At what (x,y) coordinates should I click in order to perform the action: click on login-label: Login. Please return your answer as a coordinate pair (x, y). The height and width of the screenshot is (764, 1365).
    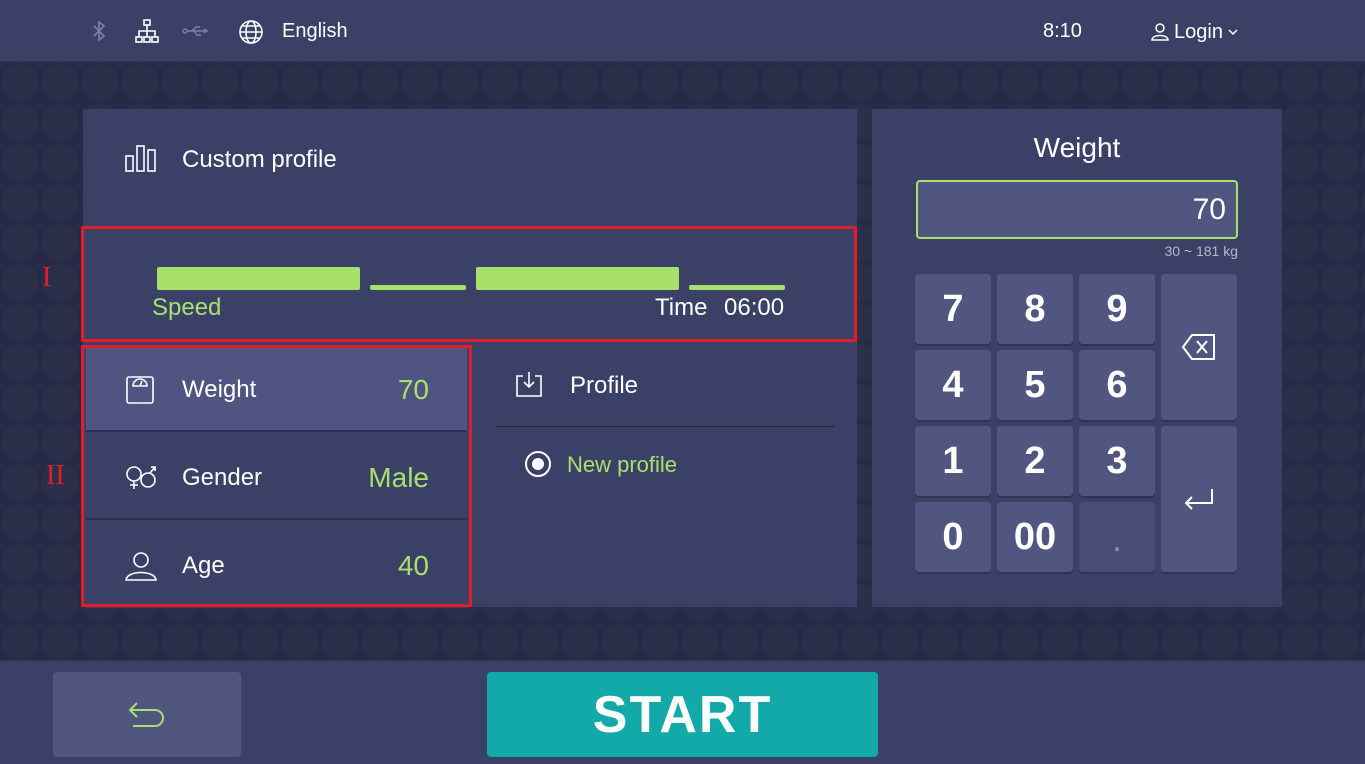
    Looking at the image, I should click on (1198, 31).